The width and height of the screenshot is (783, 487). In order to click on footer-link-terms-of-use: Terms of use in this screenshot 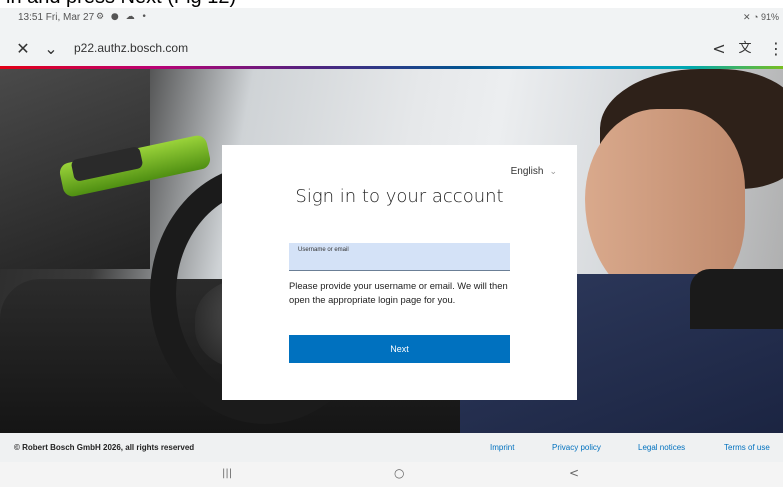, I will do `click(747, 447)`.